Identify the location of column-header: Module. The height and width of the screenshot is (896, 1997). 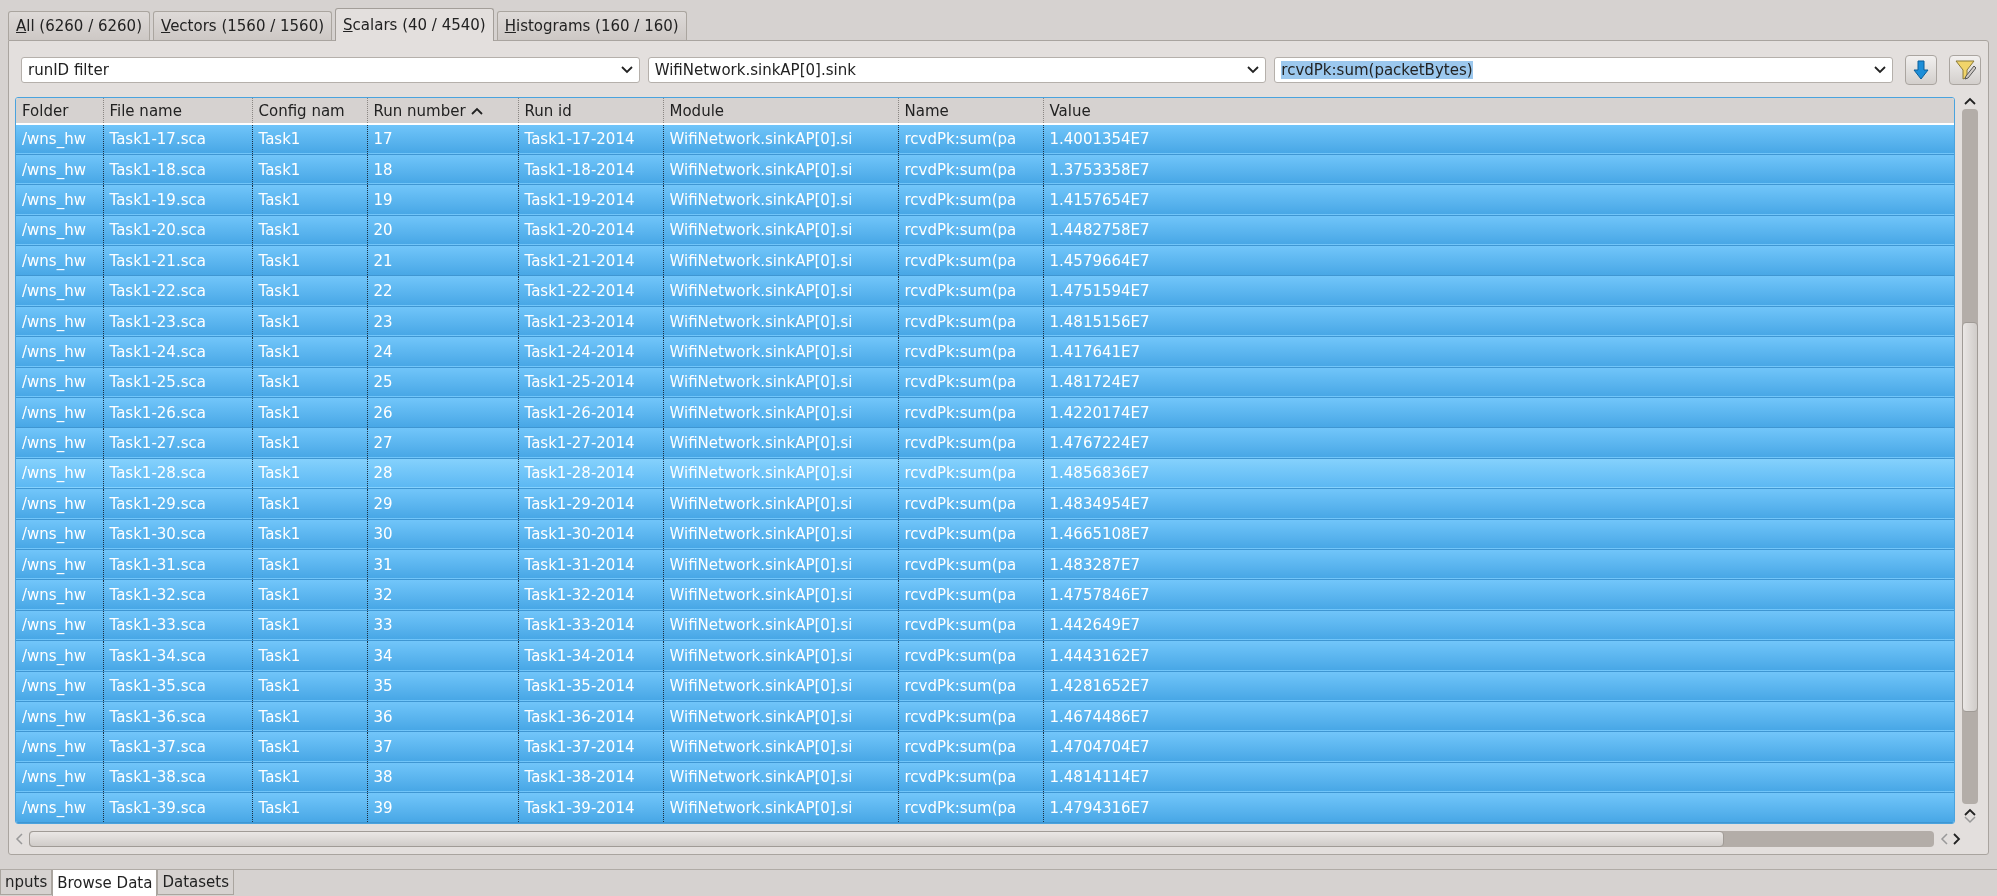
(780, 111).